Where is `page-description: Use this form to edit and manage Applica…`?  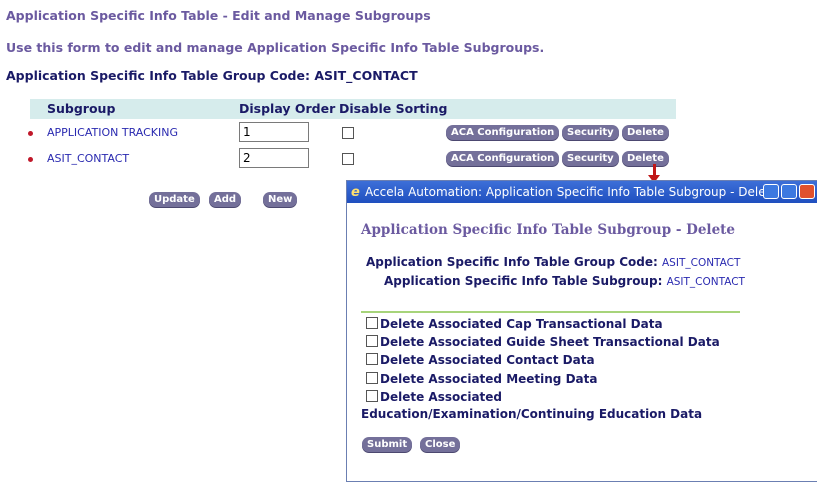
page-description: Use this form to edit and manage Applica… is located at coordinates (275, 47).